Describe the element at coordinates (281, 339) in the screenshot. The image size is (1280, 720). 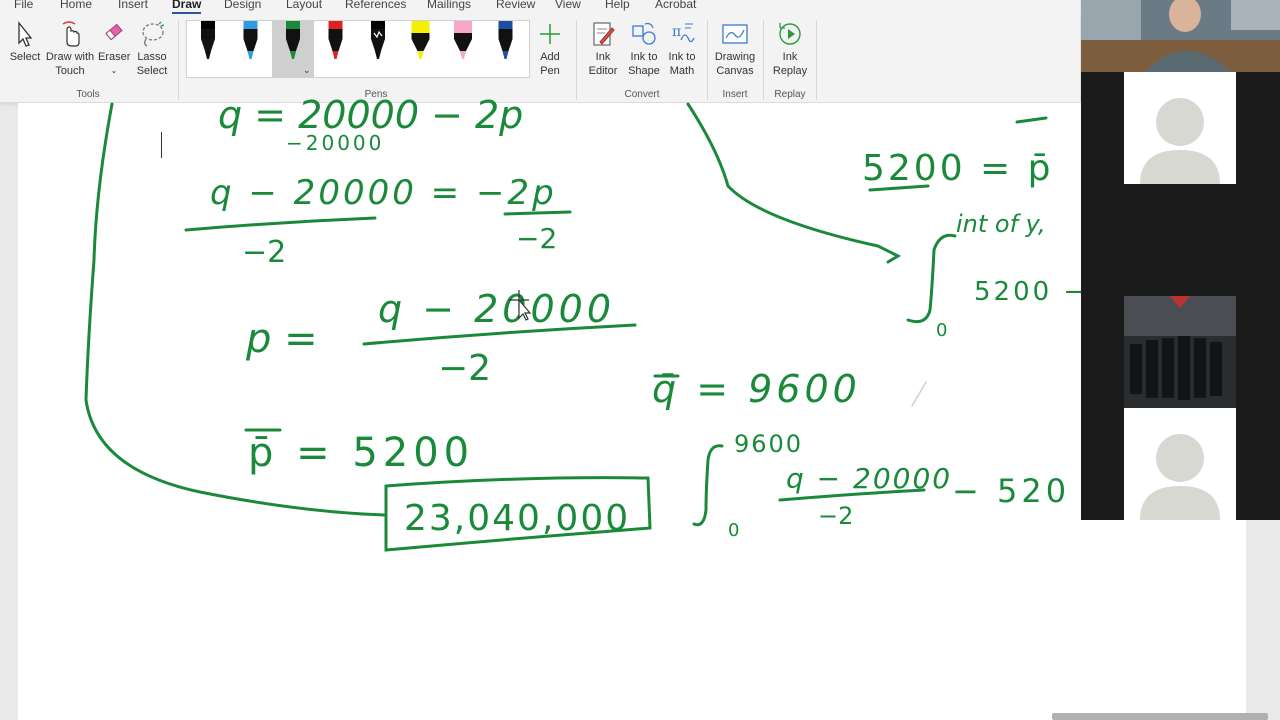
I see `ink-eq-3: p =` at that location.